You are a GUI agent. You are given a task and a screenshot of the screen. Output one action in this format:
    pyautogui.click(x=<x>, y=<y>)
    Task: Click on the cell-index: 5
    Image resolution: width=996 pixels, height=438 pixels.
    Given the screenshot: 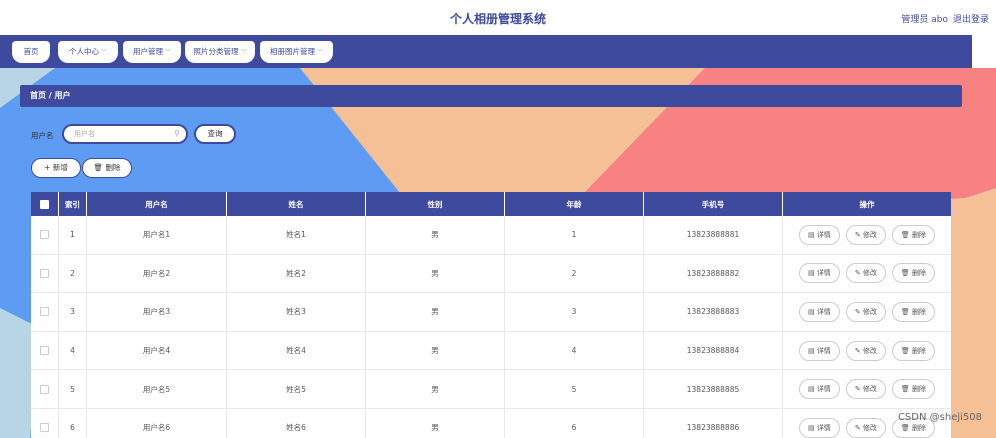 What is the action you would take?
    pyautogui.click(x=73, y=389)
    